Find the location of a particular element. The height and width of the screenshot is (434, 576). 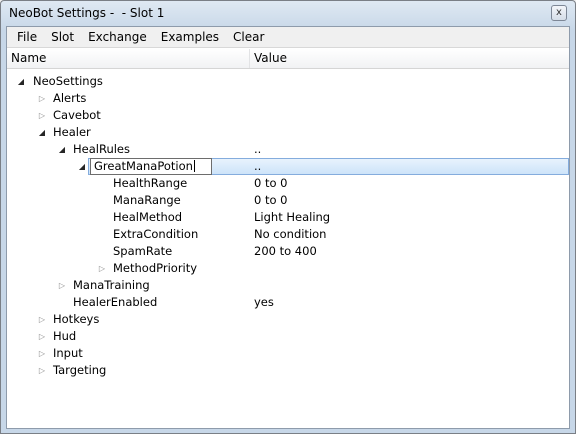

column-header-name: Name is located at coordinates (128, 58).